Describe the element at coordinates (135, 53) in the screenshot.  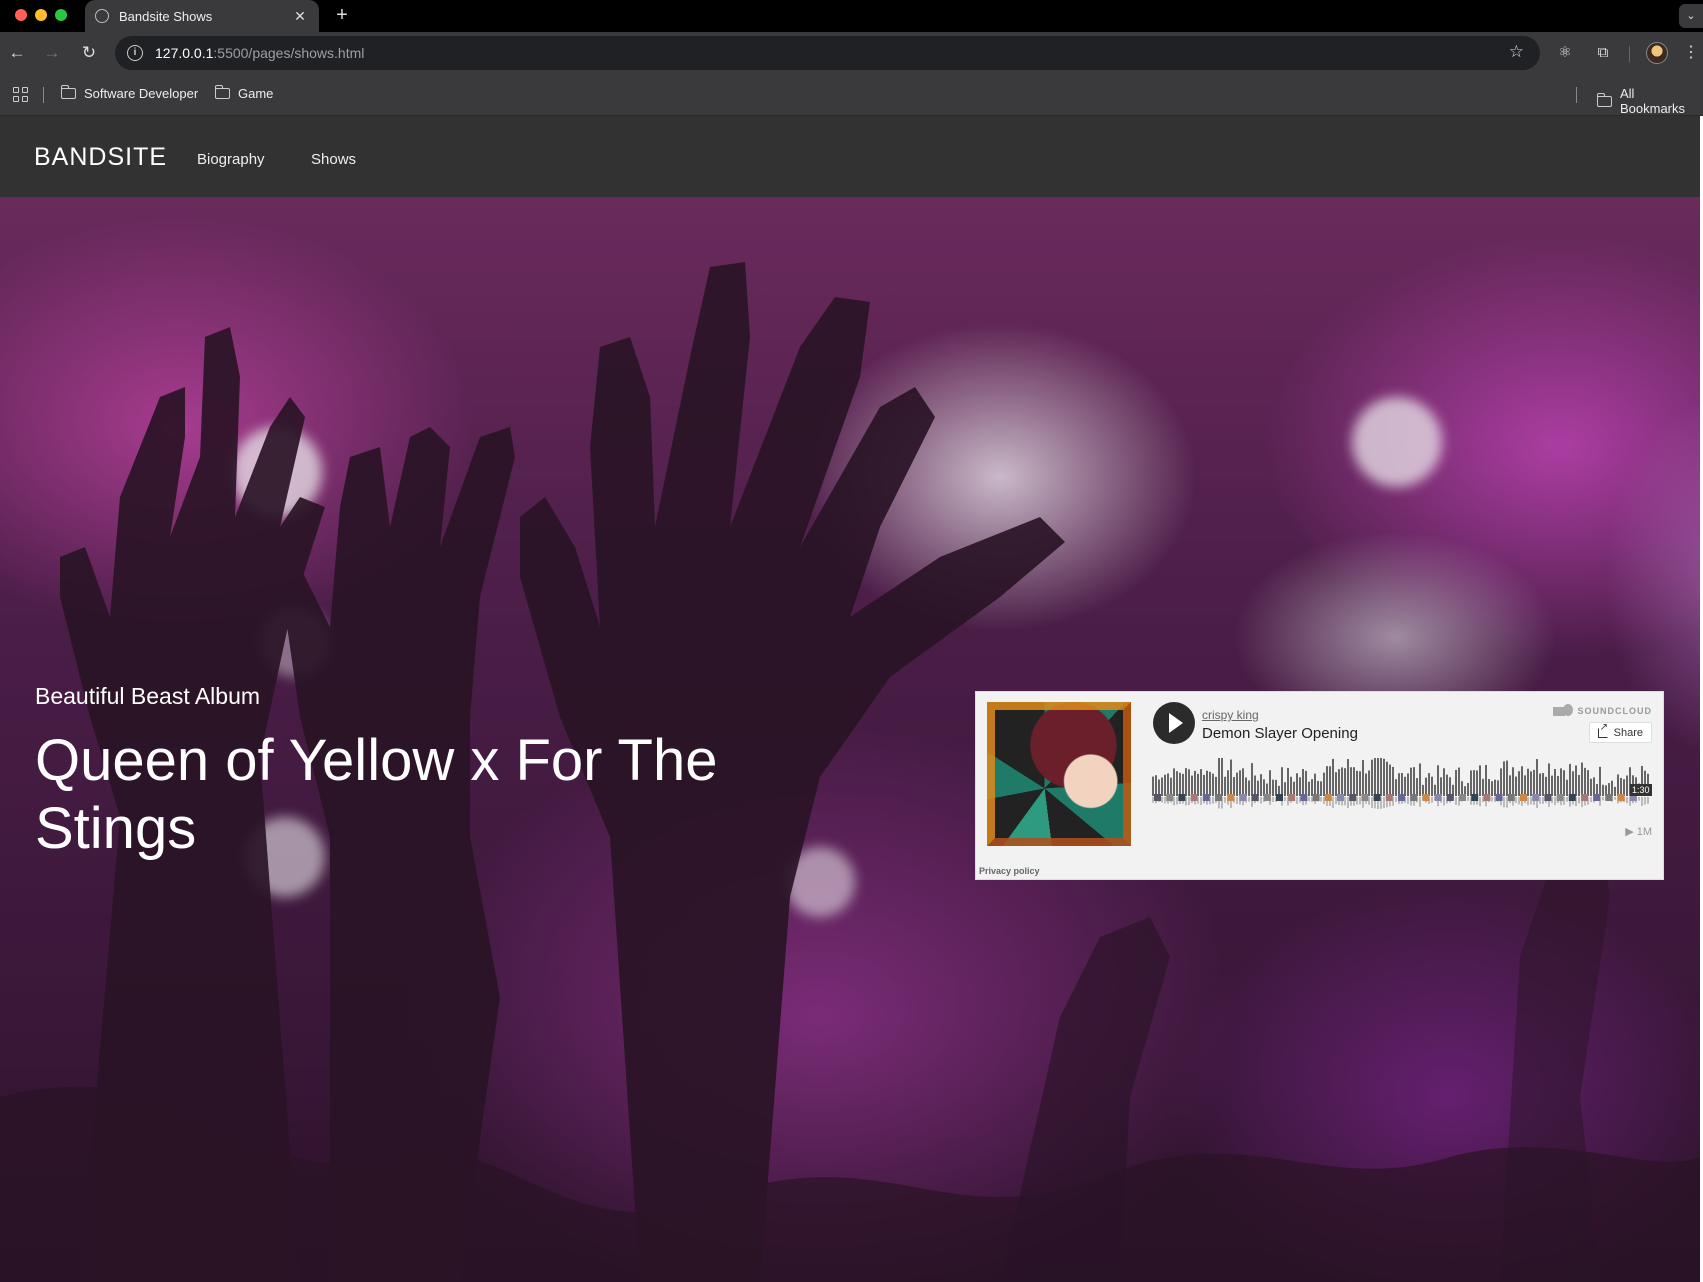
I see `info-icon: i` at that location.